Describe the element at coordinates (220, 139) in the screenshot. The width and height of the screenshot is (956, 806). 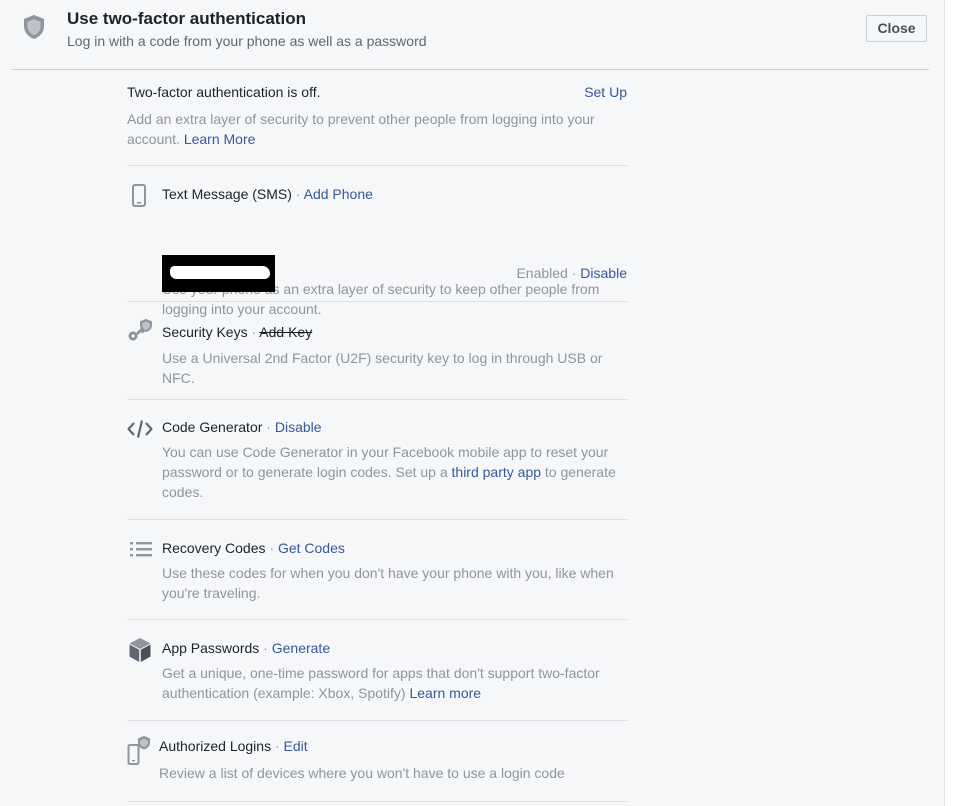
I see `learn-more-link: Learn More` at that location.